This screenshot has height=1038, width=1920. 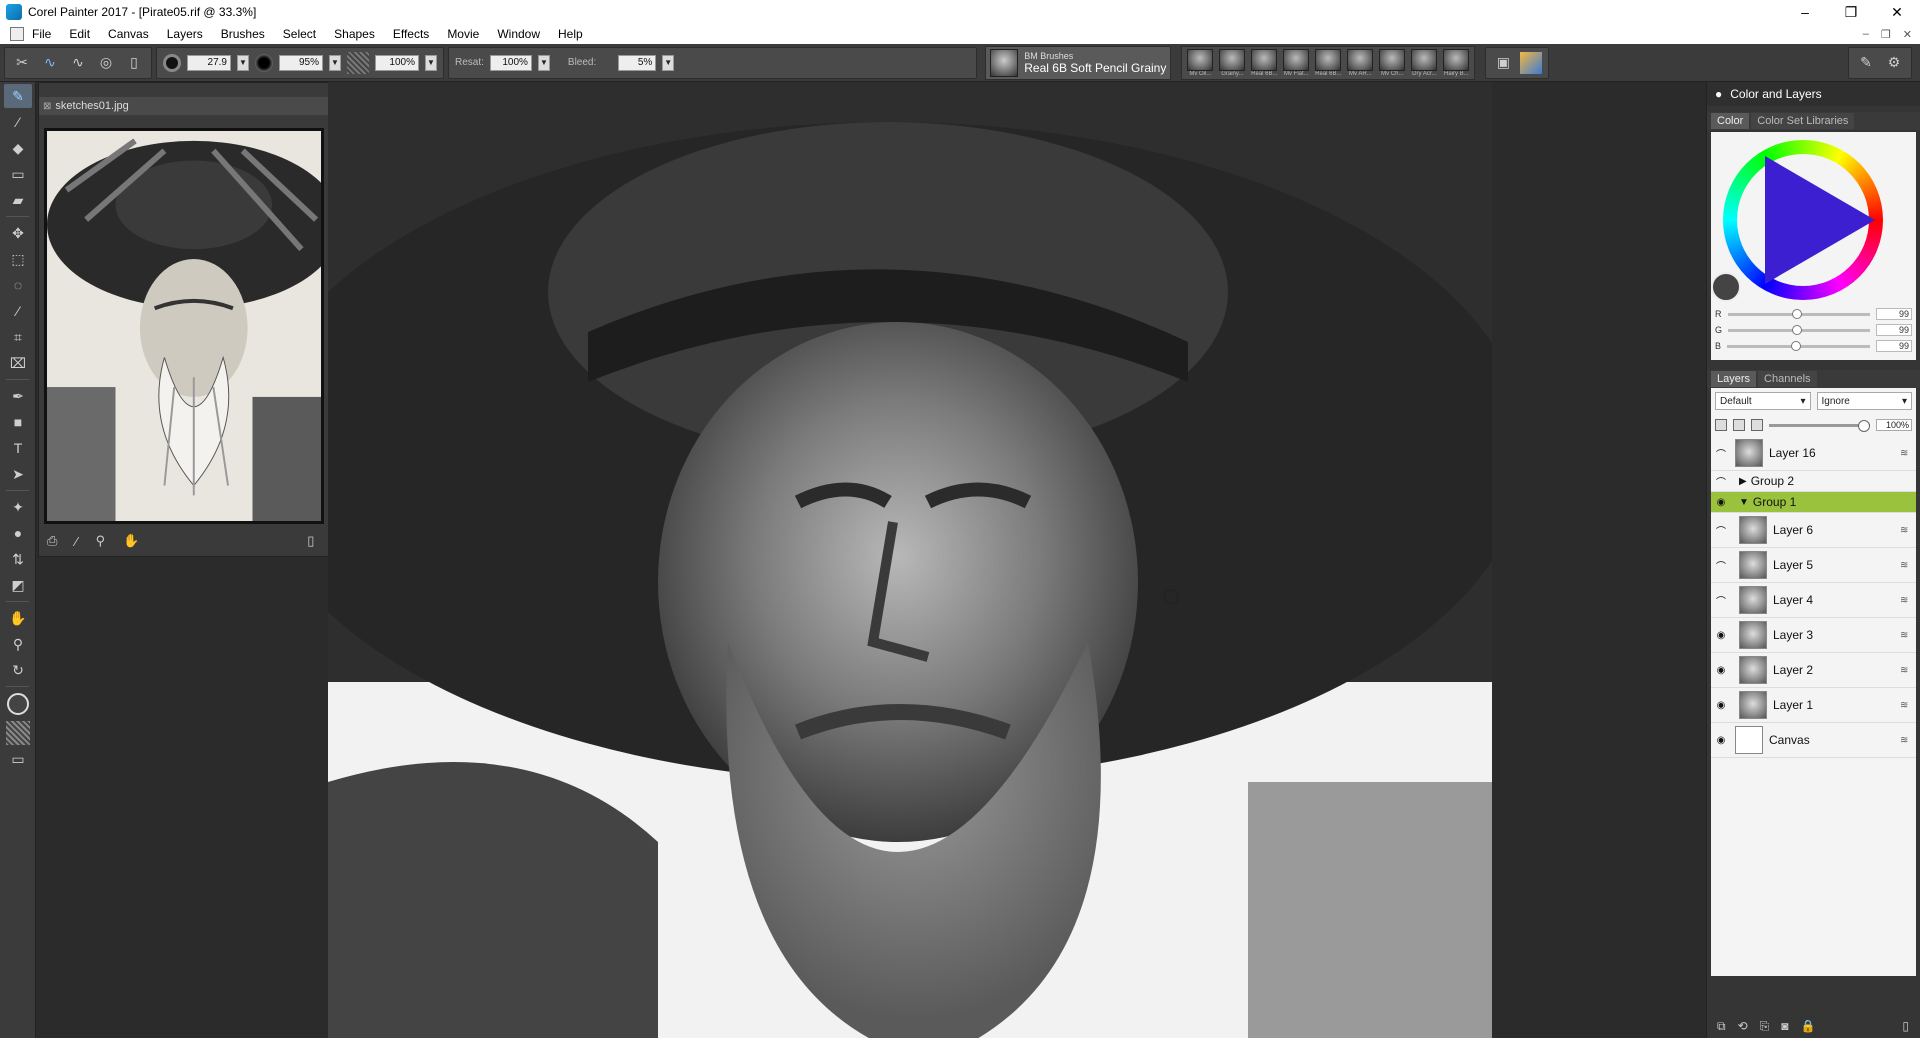 What do you see at coordinates (1813, 600) in the screenshot?
I see `layer-row: ⌒ Layer 4 ≋` at bounding box center [1813, 600].